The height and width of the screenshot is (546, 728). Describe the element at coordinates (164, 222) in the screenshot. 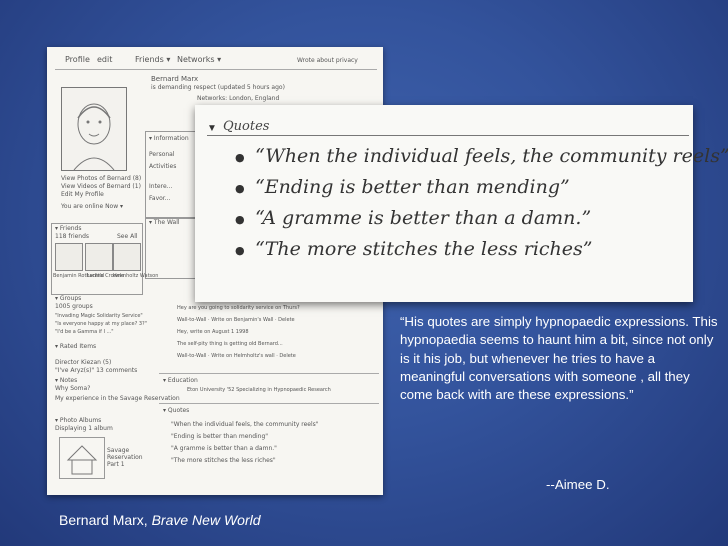

I see `sketch-wall-header: ▾ The Wall` at that location.